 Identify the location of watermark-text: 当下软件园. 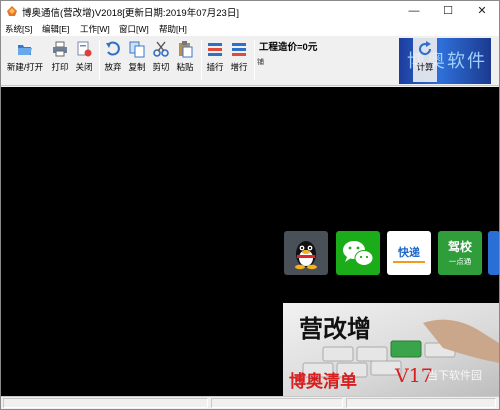
(454, 376).